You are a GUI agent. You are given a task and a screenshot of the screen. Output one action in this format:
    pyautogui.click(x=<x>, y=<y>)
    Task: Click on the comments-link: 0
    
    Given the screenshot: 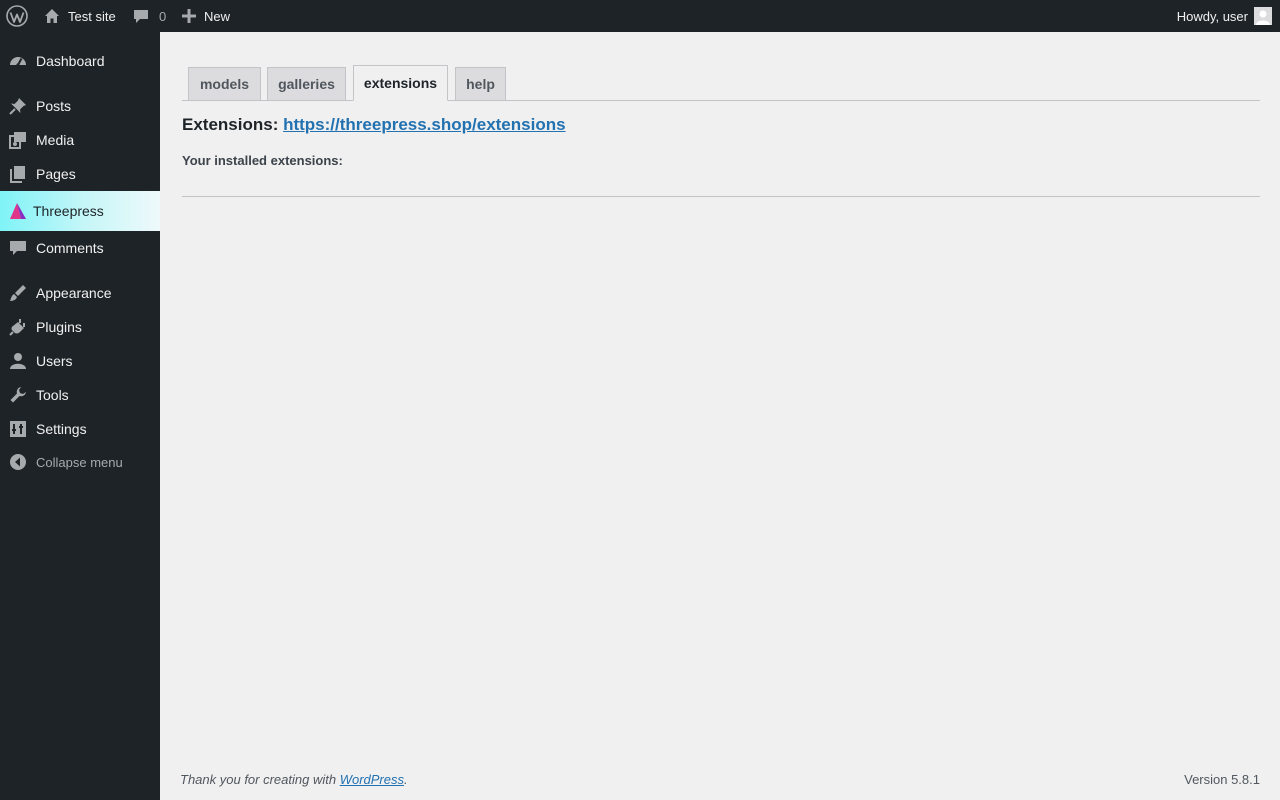 What is the action you would take?
    pyautogui.click(x=149, y=16)
    